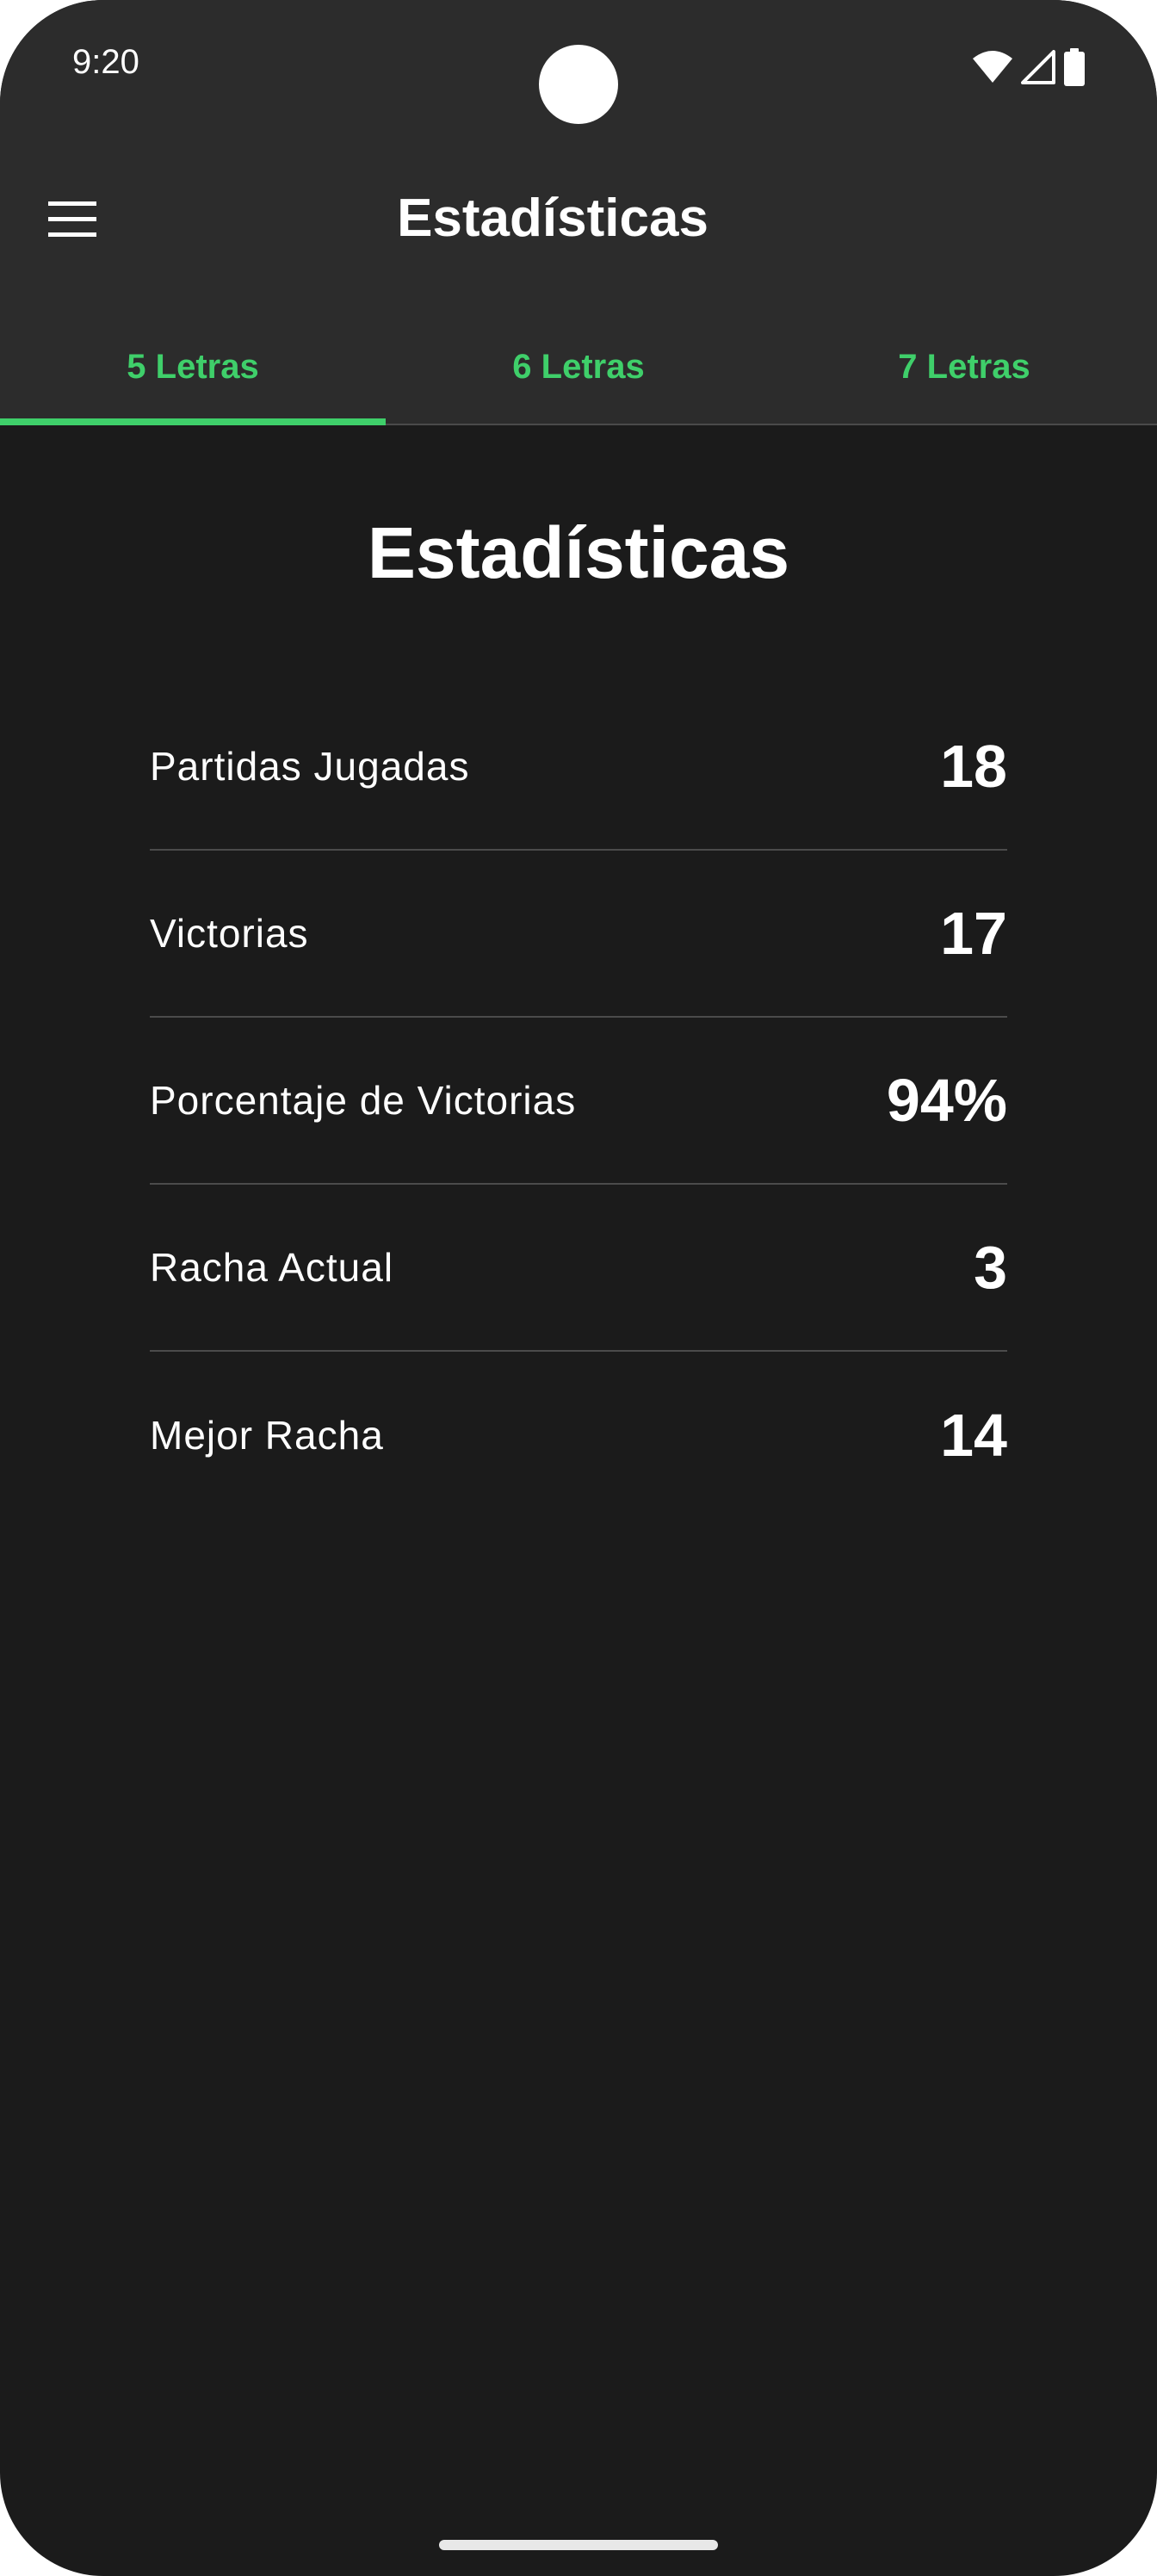  I want to click on status-time: 9:20, so click(106, 62).